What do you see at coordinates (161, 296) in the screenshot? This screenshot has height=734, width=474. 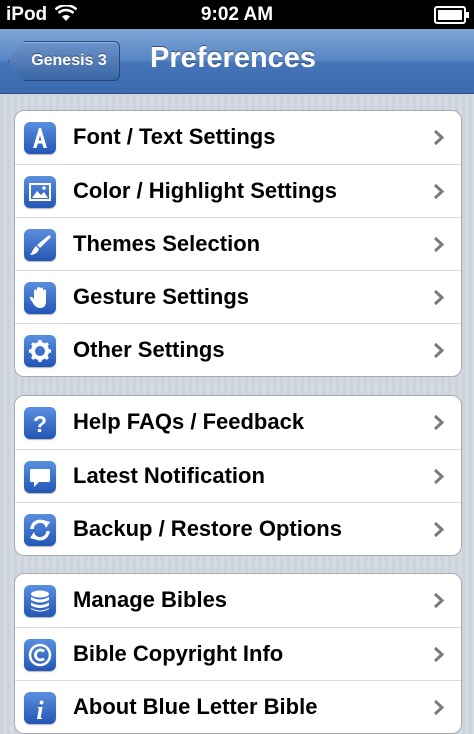 I see `menu-item-label: Gesture Settings` at bounding box center [161, 296].